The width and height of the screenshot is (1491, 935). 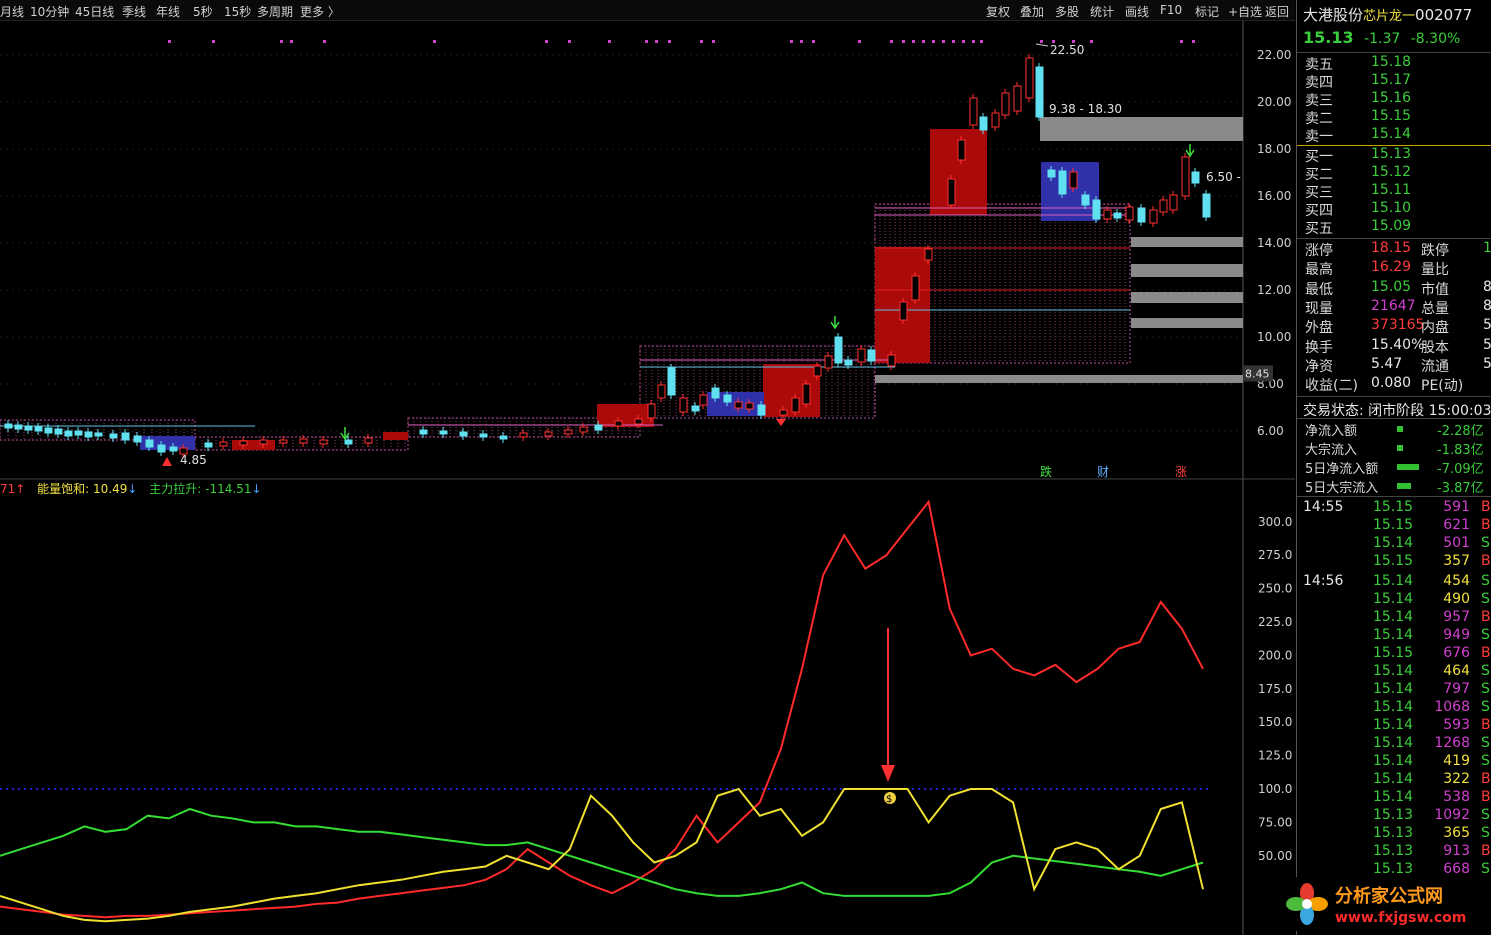 I want to click on stat-value: 373165, so click(x=1398, y=325).